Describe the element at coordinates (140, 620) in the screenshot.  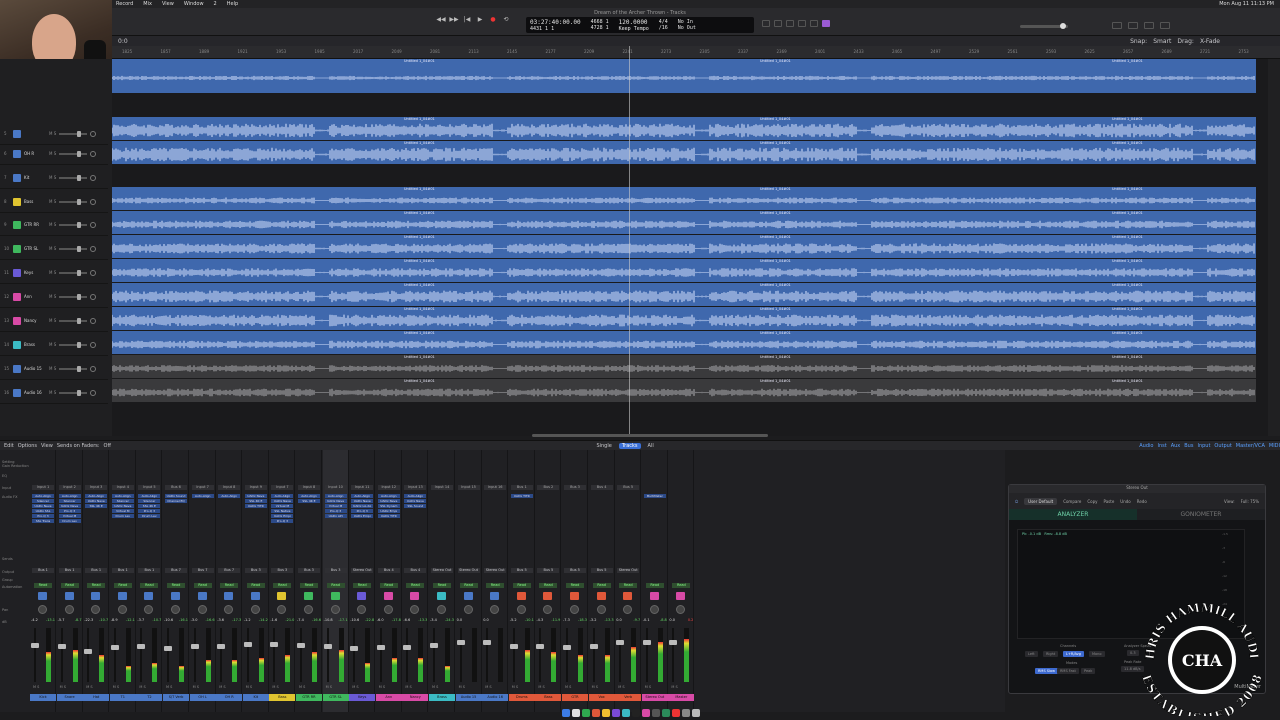
I see `volume-readout: -3.7` at that location.